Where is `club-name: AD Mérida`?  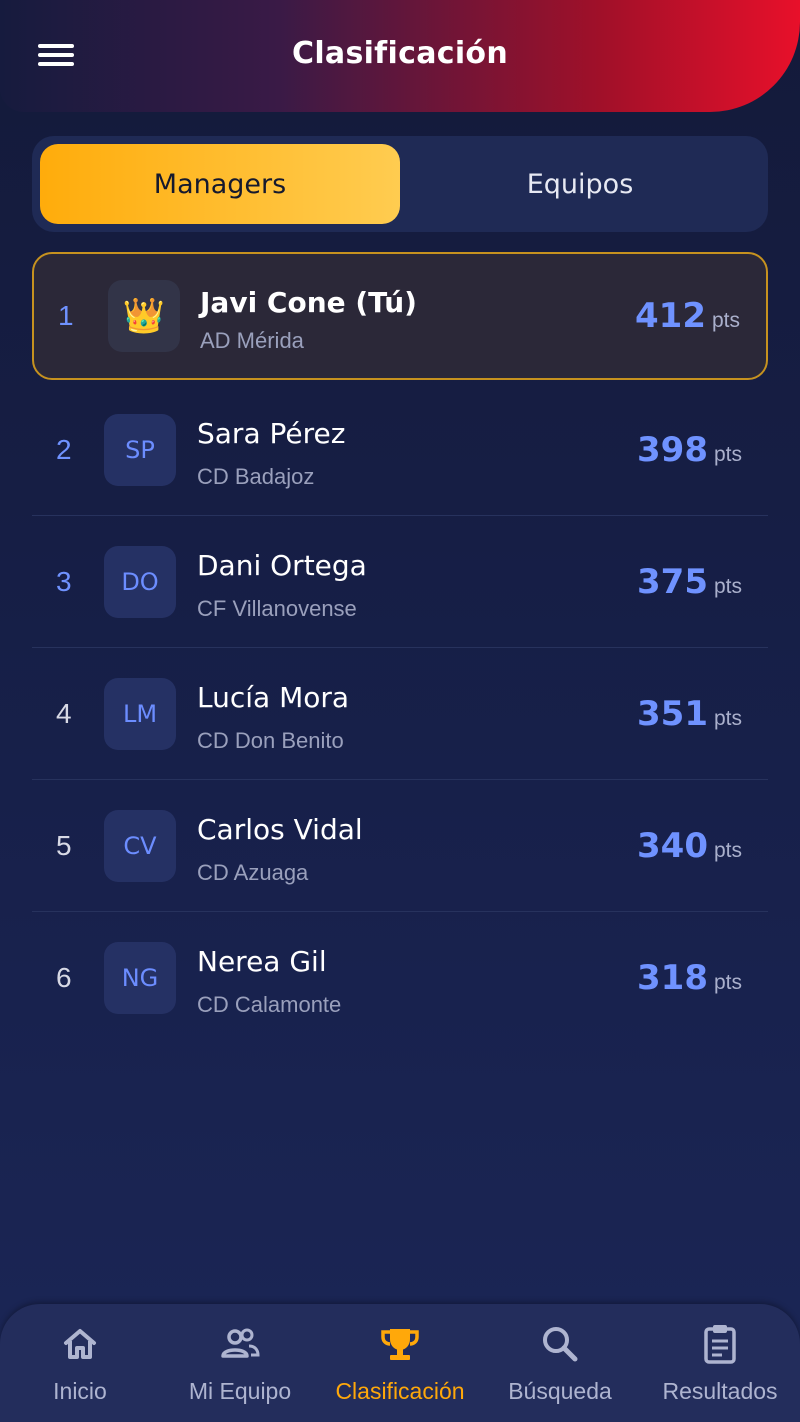 club-name: AD Mérida is located at coordinates (252, 340).